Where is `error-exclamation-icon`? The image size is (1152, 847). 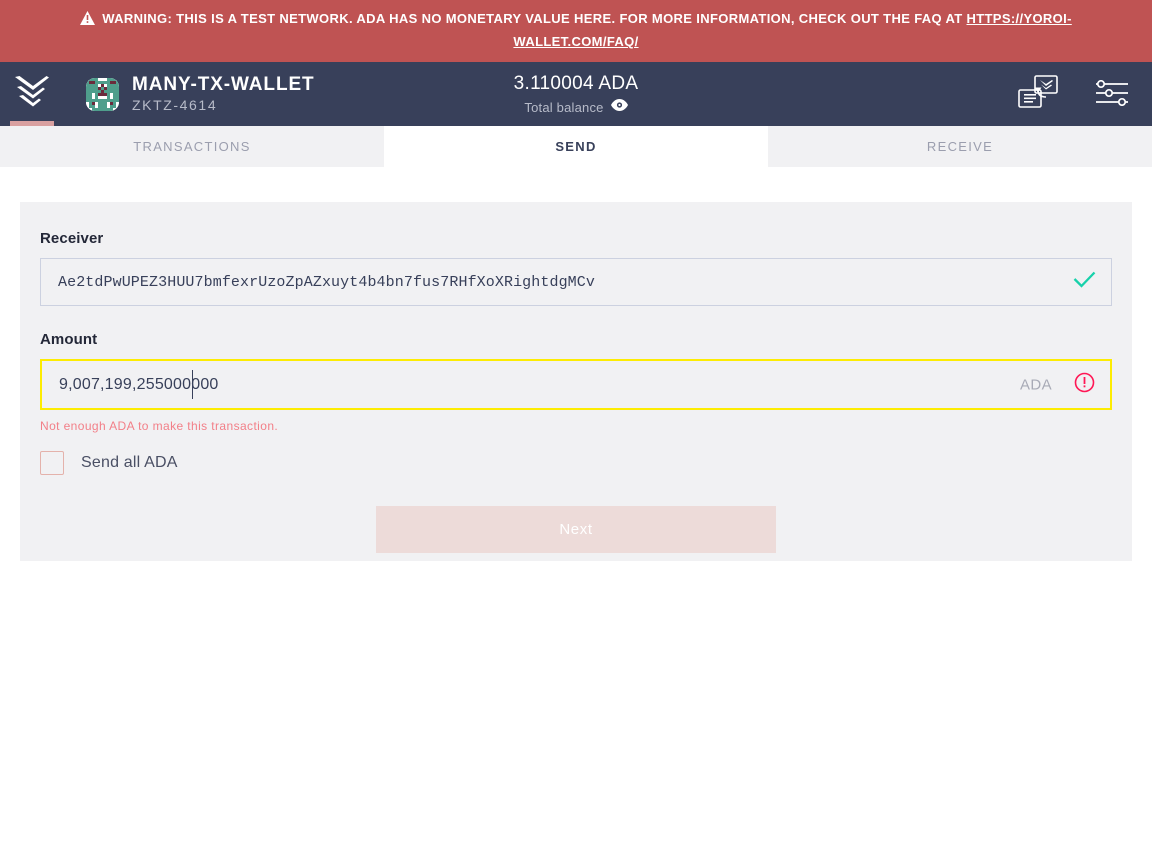
error-exclamation-icon is located at coordinates (1084, 385).